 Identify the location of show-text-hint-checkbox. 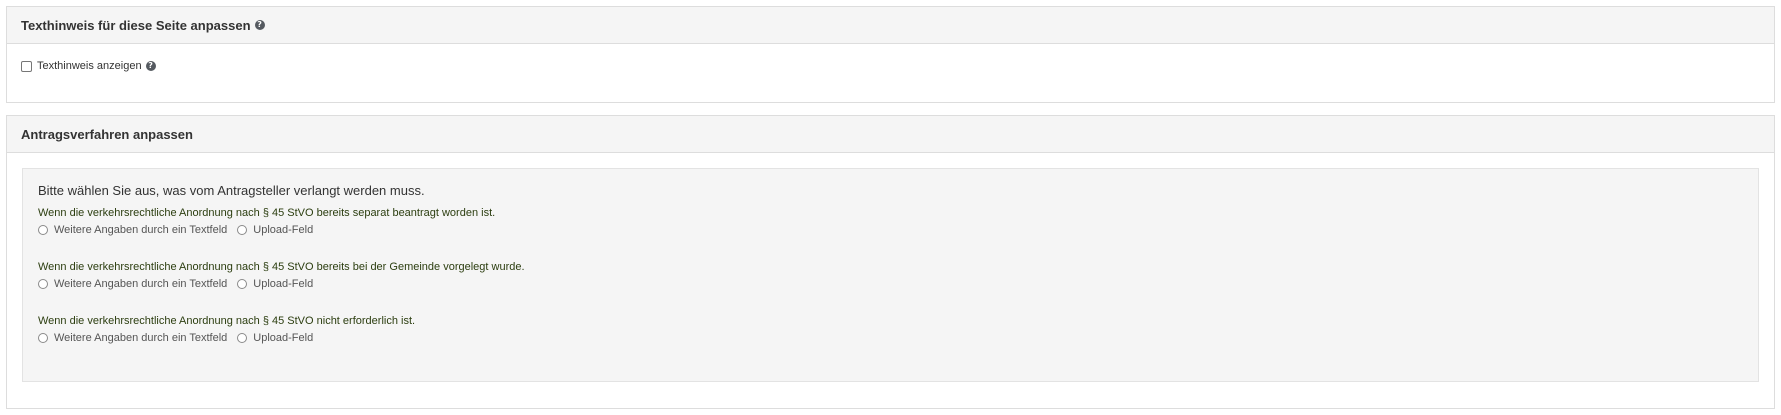
(26, 66).